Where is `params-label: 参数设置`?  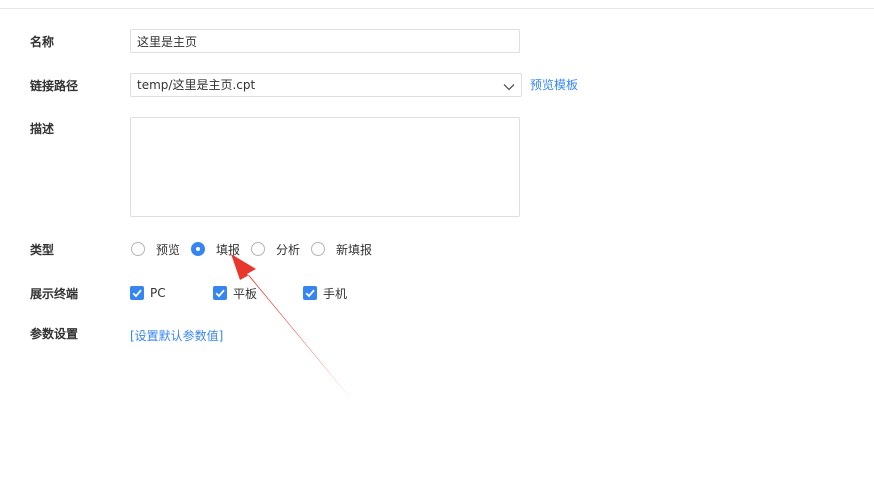
params-label: 参数设置 is located at coordinates (54, 334).